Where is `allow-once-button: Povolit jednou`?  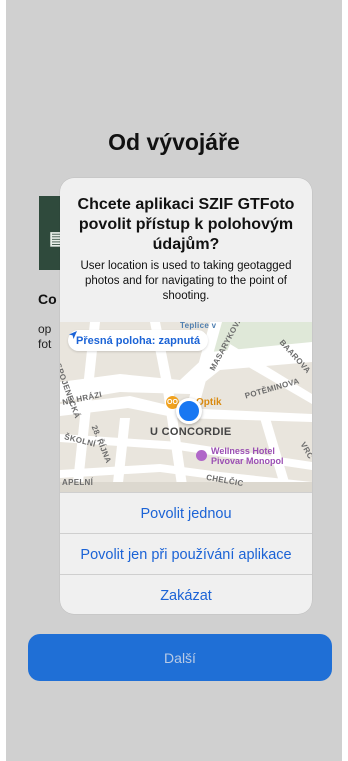 allow-once-button: Povolit jednou is located at coordinates (186, 513).